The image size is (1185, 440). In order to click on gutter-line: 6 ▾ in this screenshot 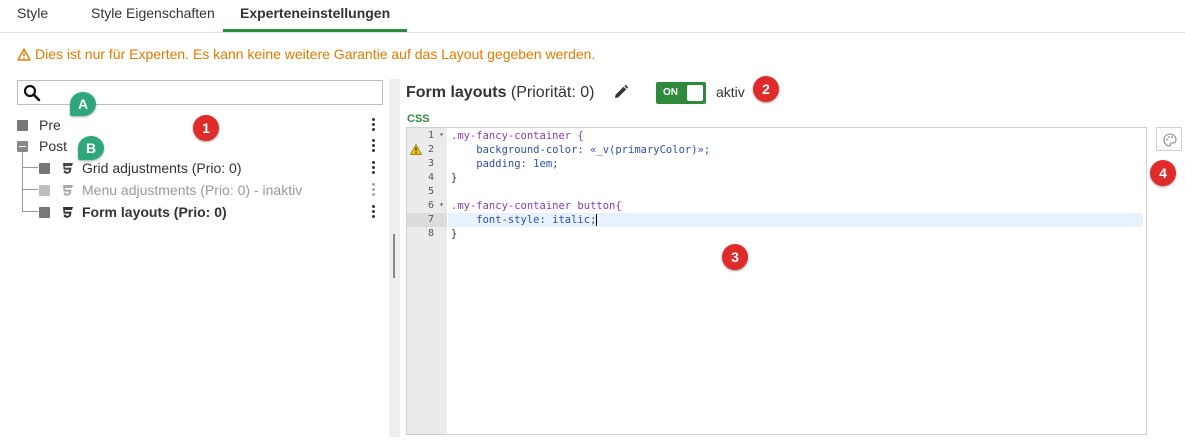, I will do `click(435, 205)`.